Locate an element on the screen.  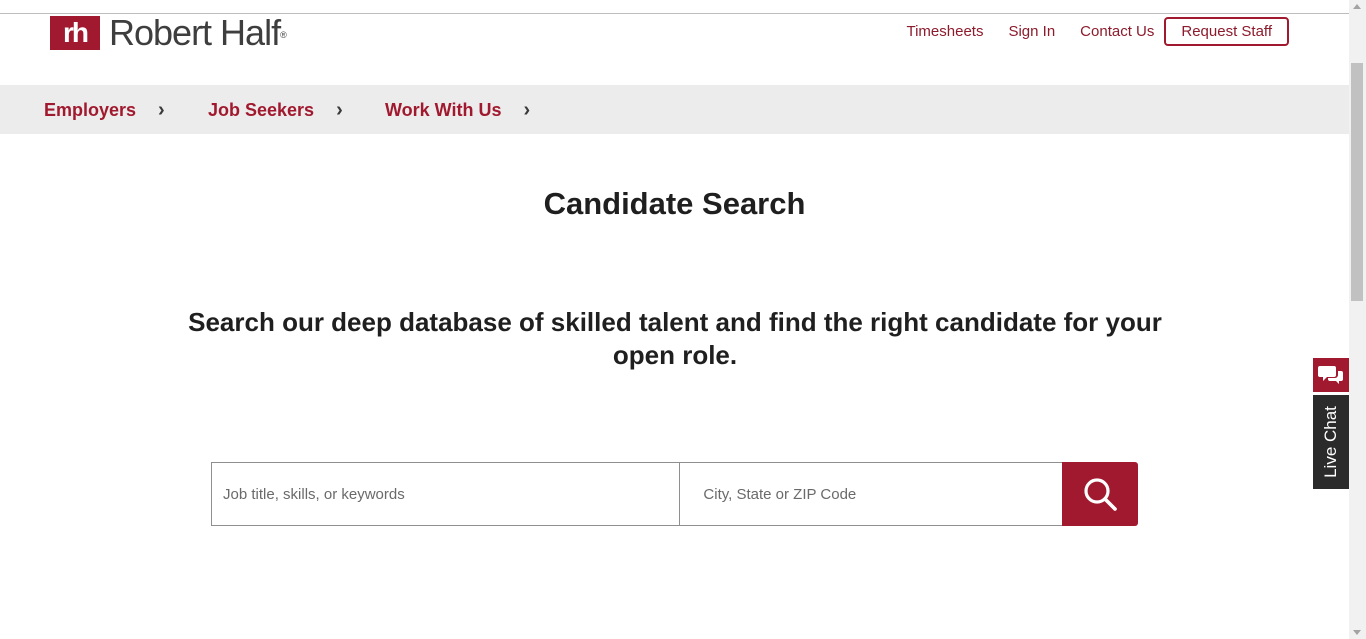
chat-bubbles-icon is located at coordinates (1331, 375).